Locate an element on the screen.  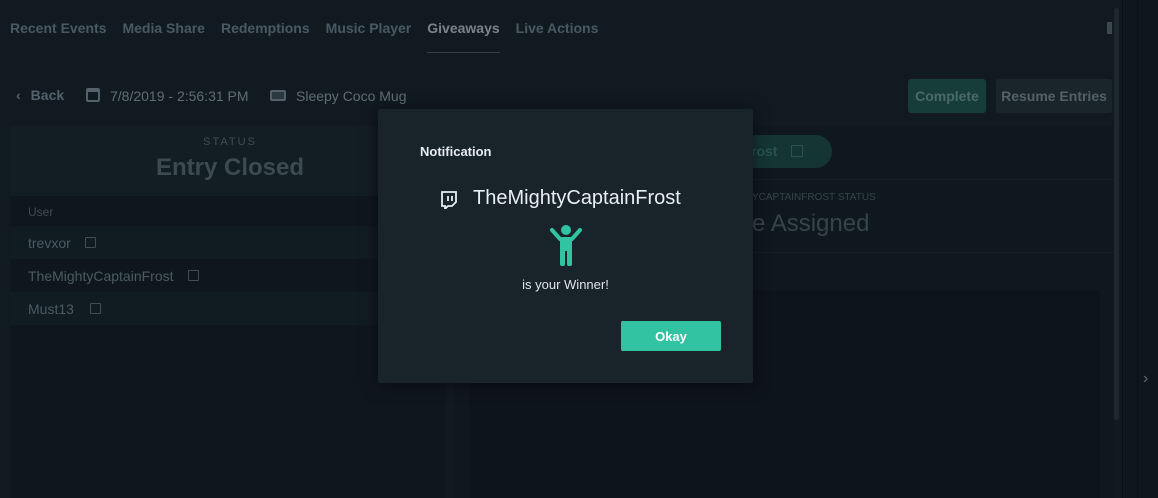
modal-title: Notification is located at coordinates (456, 151).